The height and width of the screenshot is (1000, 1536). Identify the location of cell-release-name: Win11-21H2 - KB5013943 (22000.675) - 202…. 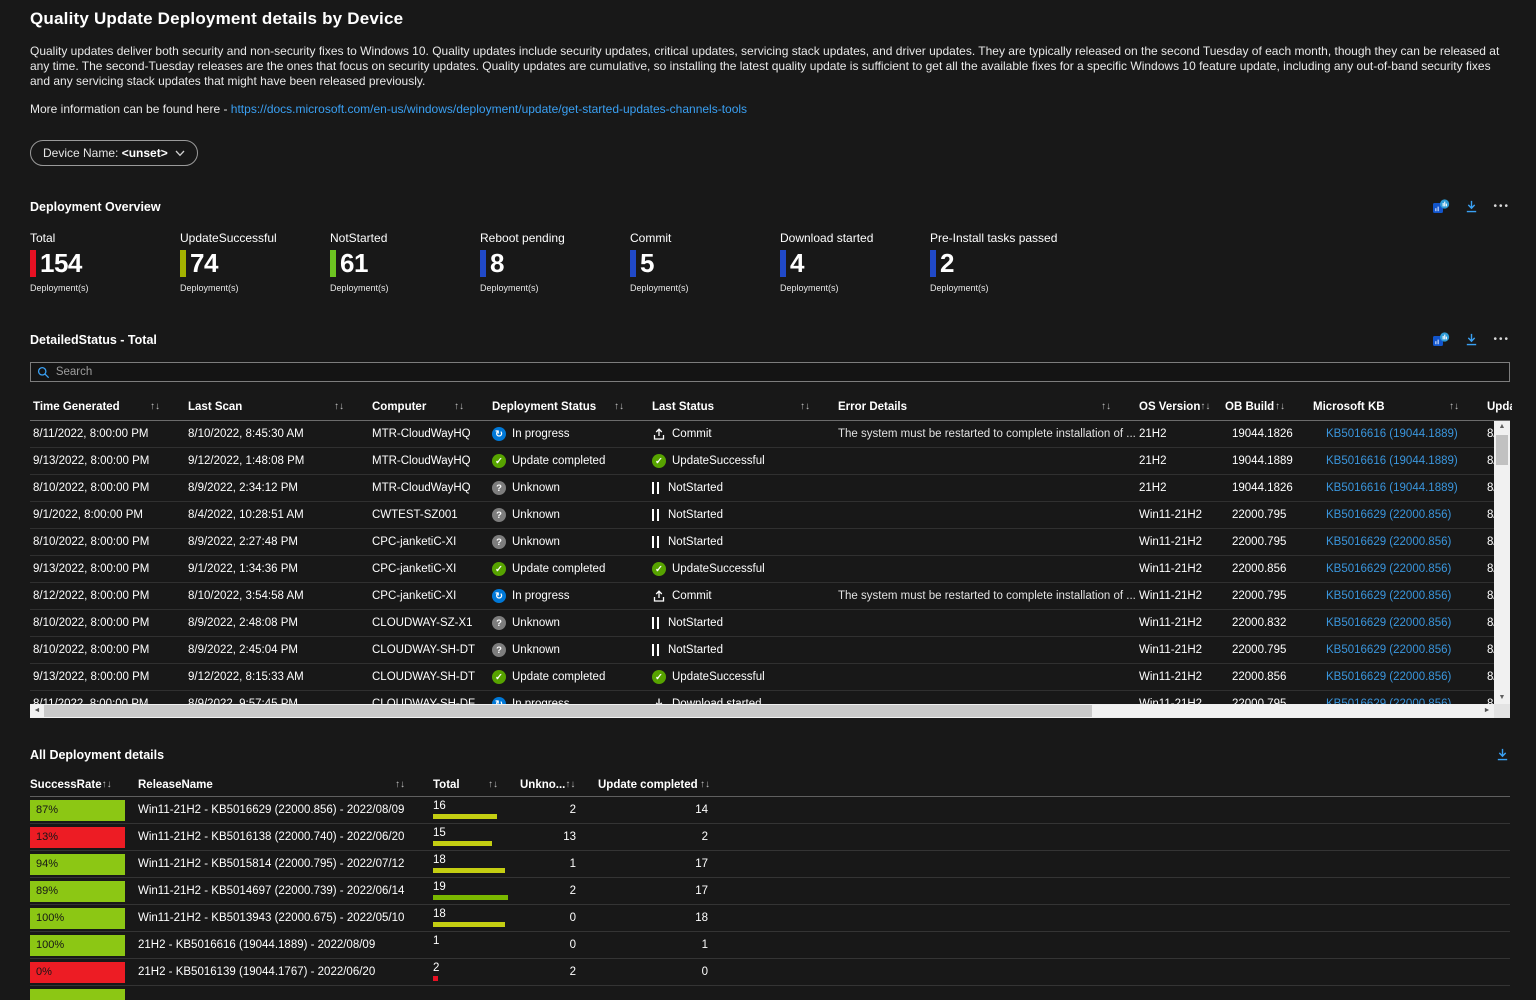
(271, 918).